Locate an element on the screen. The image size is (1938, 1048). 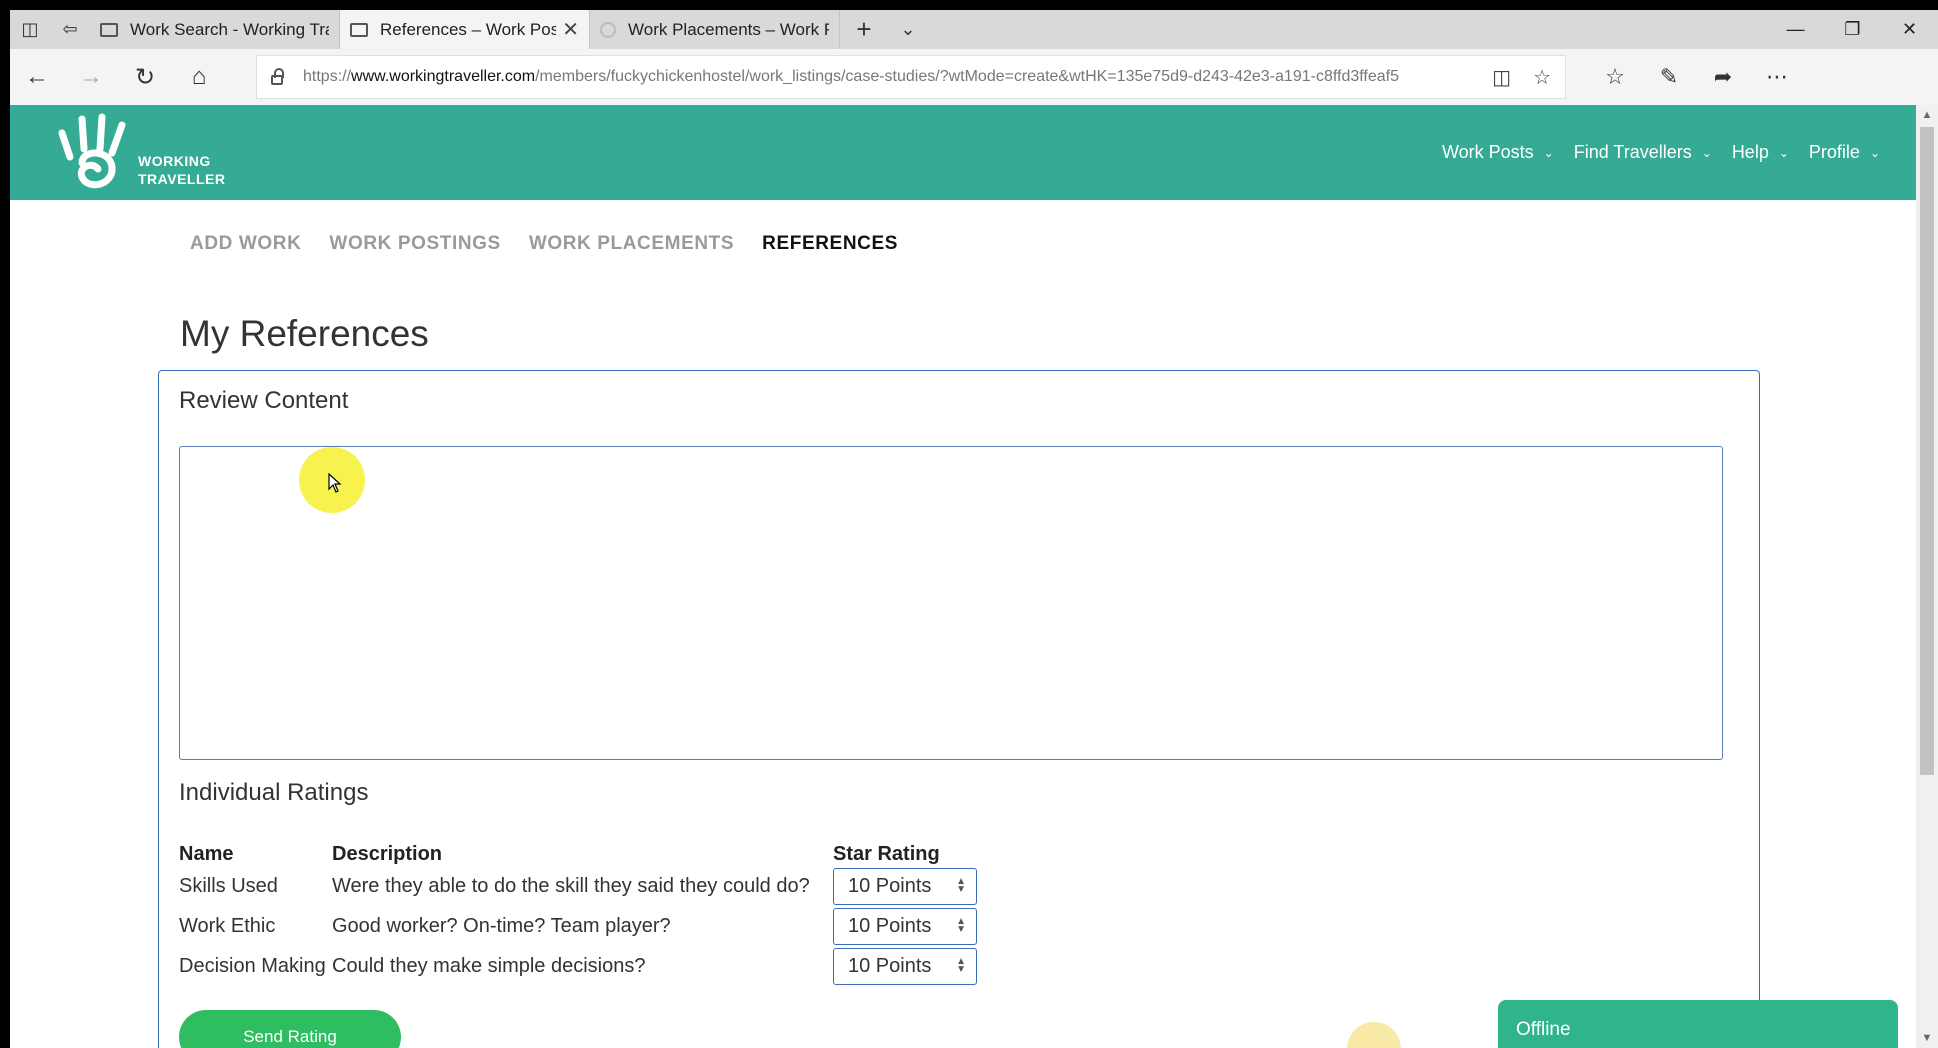
rating-name: Skills Used is located at coordinates (228, 885).